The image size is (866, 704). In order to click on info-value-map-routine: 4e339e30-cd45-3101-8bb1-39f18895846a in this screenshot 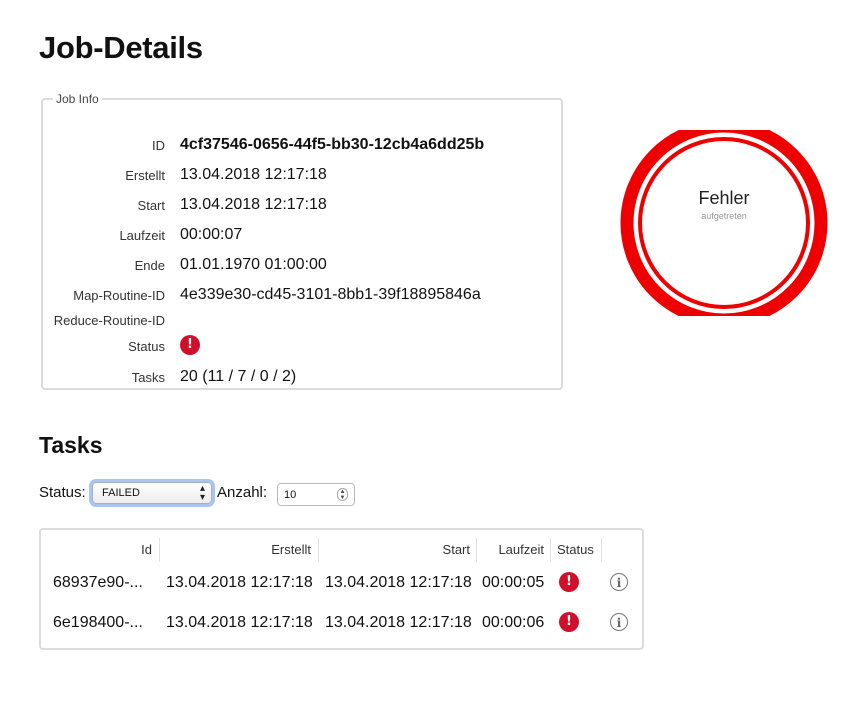, I will do `click(330, 294)`.